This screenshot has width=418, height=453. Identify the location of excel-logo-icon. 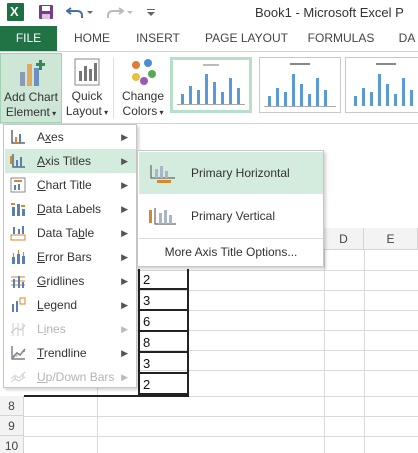
(15, 12).